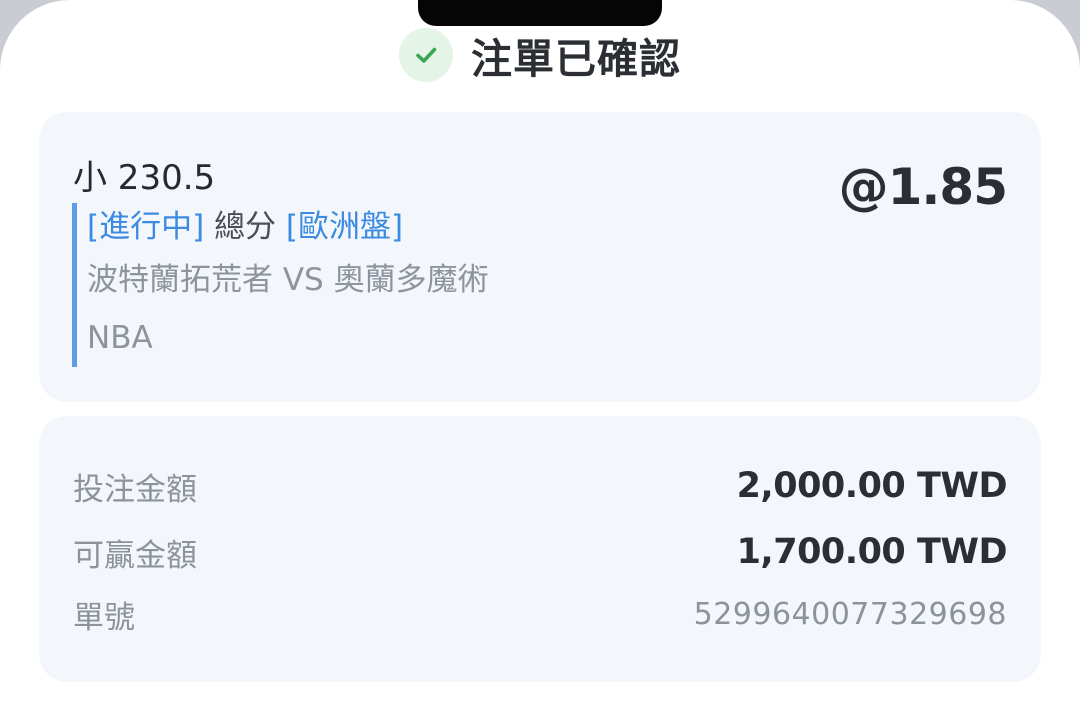  Describe the element at coordinates (872, 552) in the screenshot. I see `payout-value: 1,700.00 TWD` at that location.